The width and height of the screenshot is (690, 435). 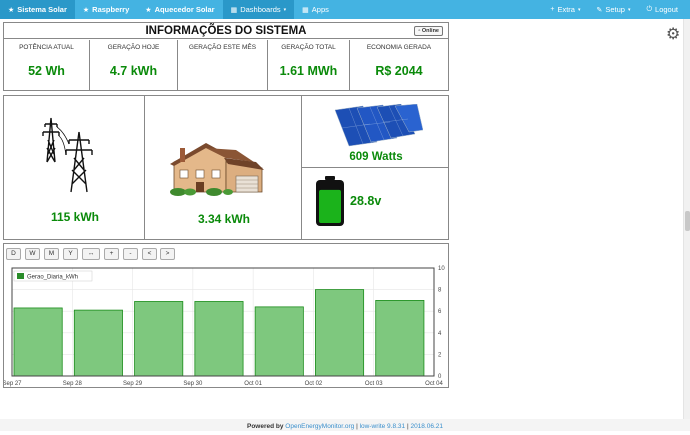 What do you see at coordinates (253, 384) in the screenshot?
I see `x-tick-label: Oct 01` at bounding box center [253, 384].